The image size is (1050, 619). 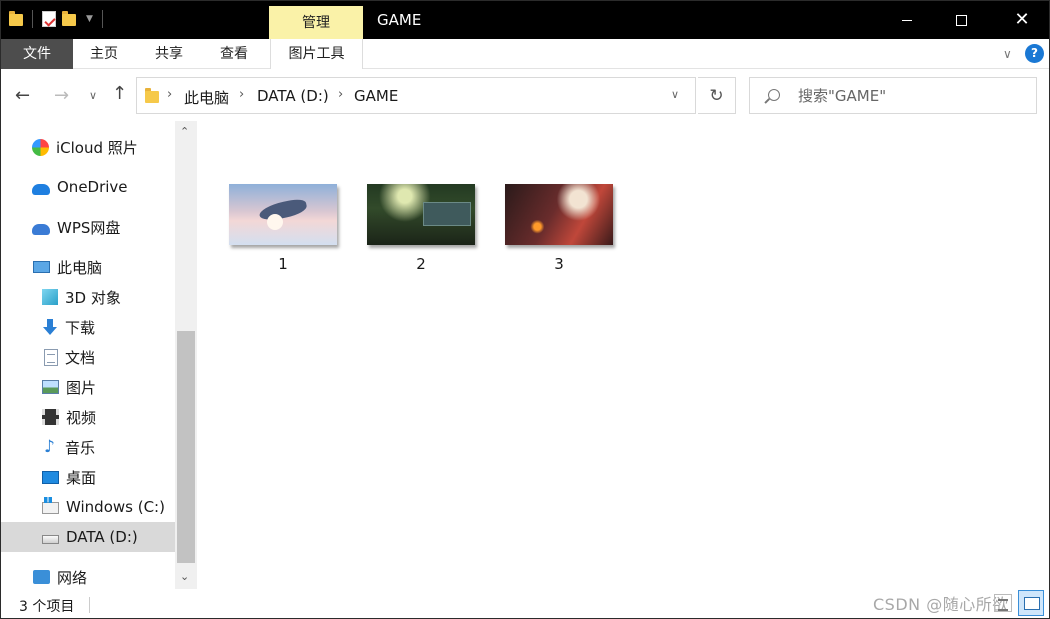 I want to click on file-name: 1, so click(x=283, y=264).